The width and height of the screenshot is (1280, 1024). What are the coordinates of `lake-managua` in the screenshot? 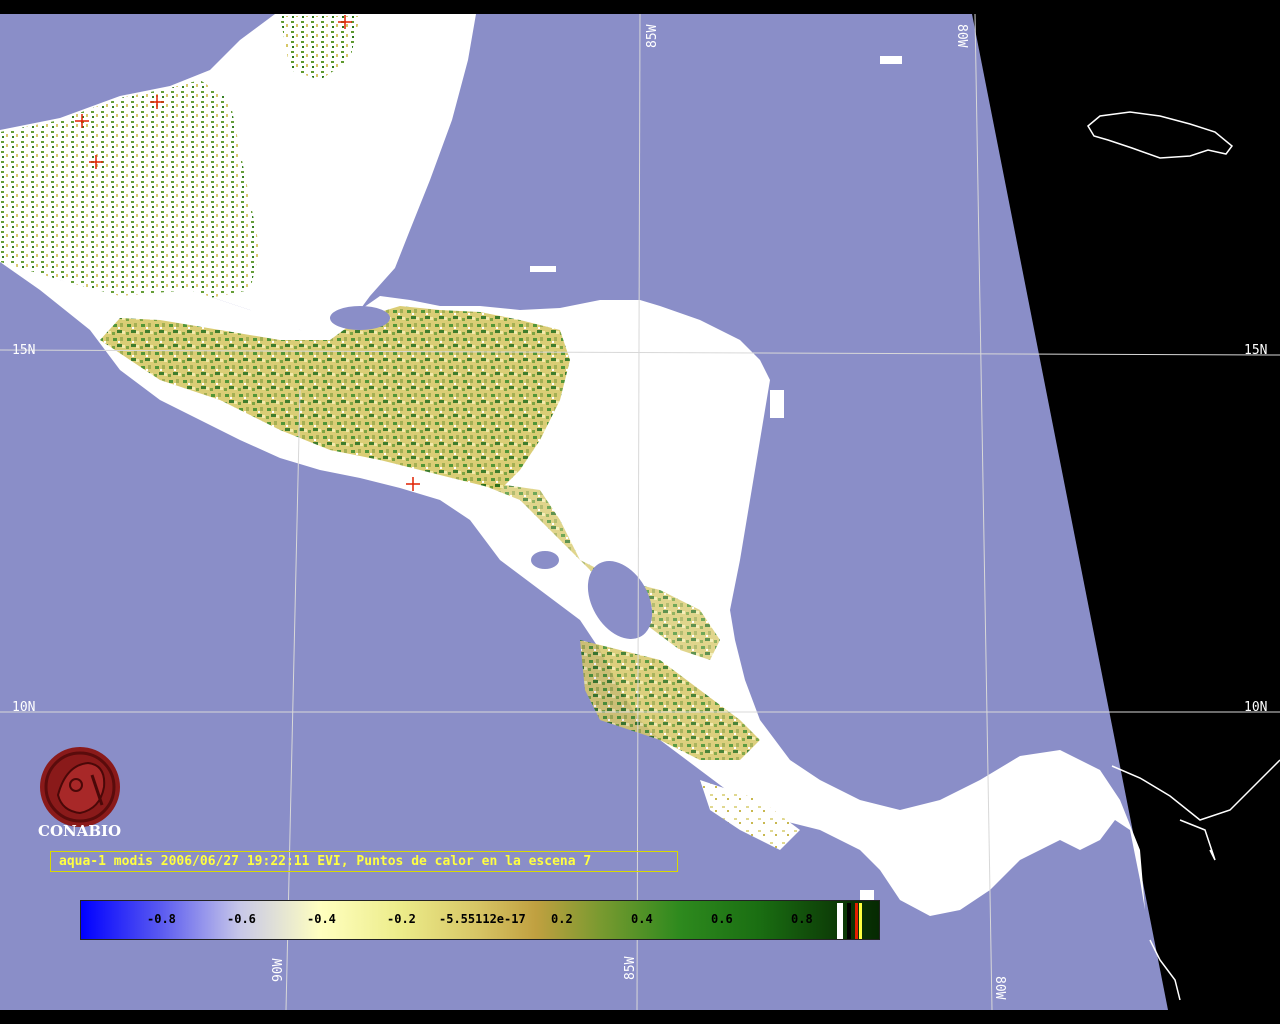 It's located at (545, 560).